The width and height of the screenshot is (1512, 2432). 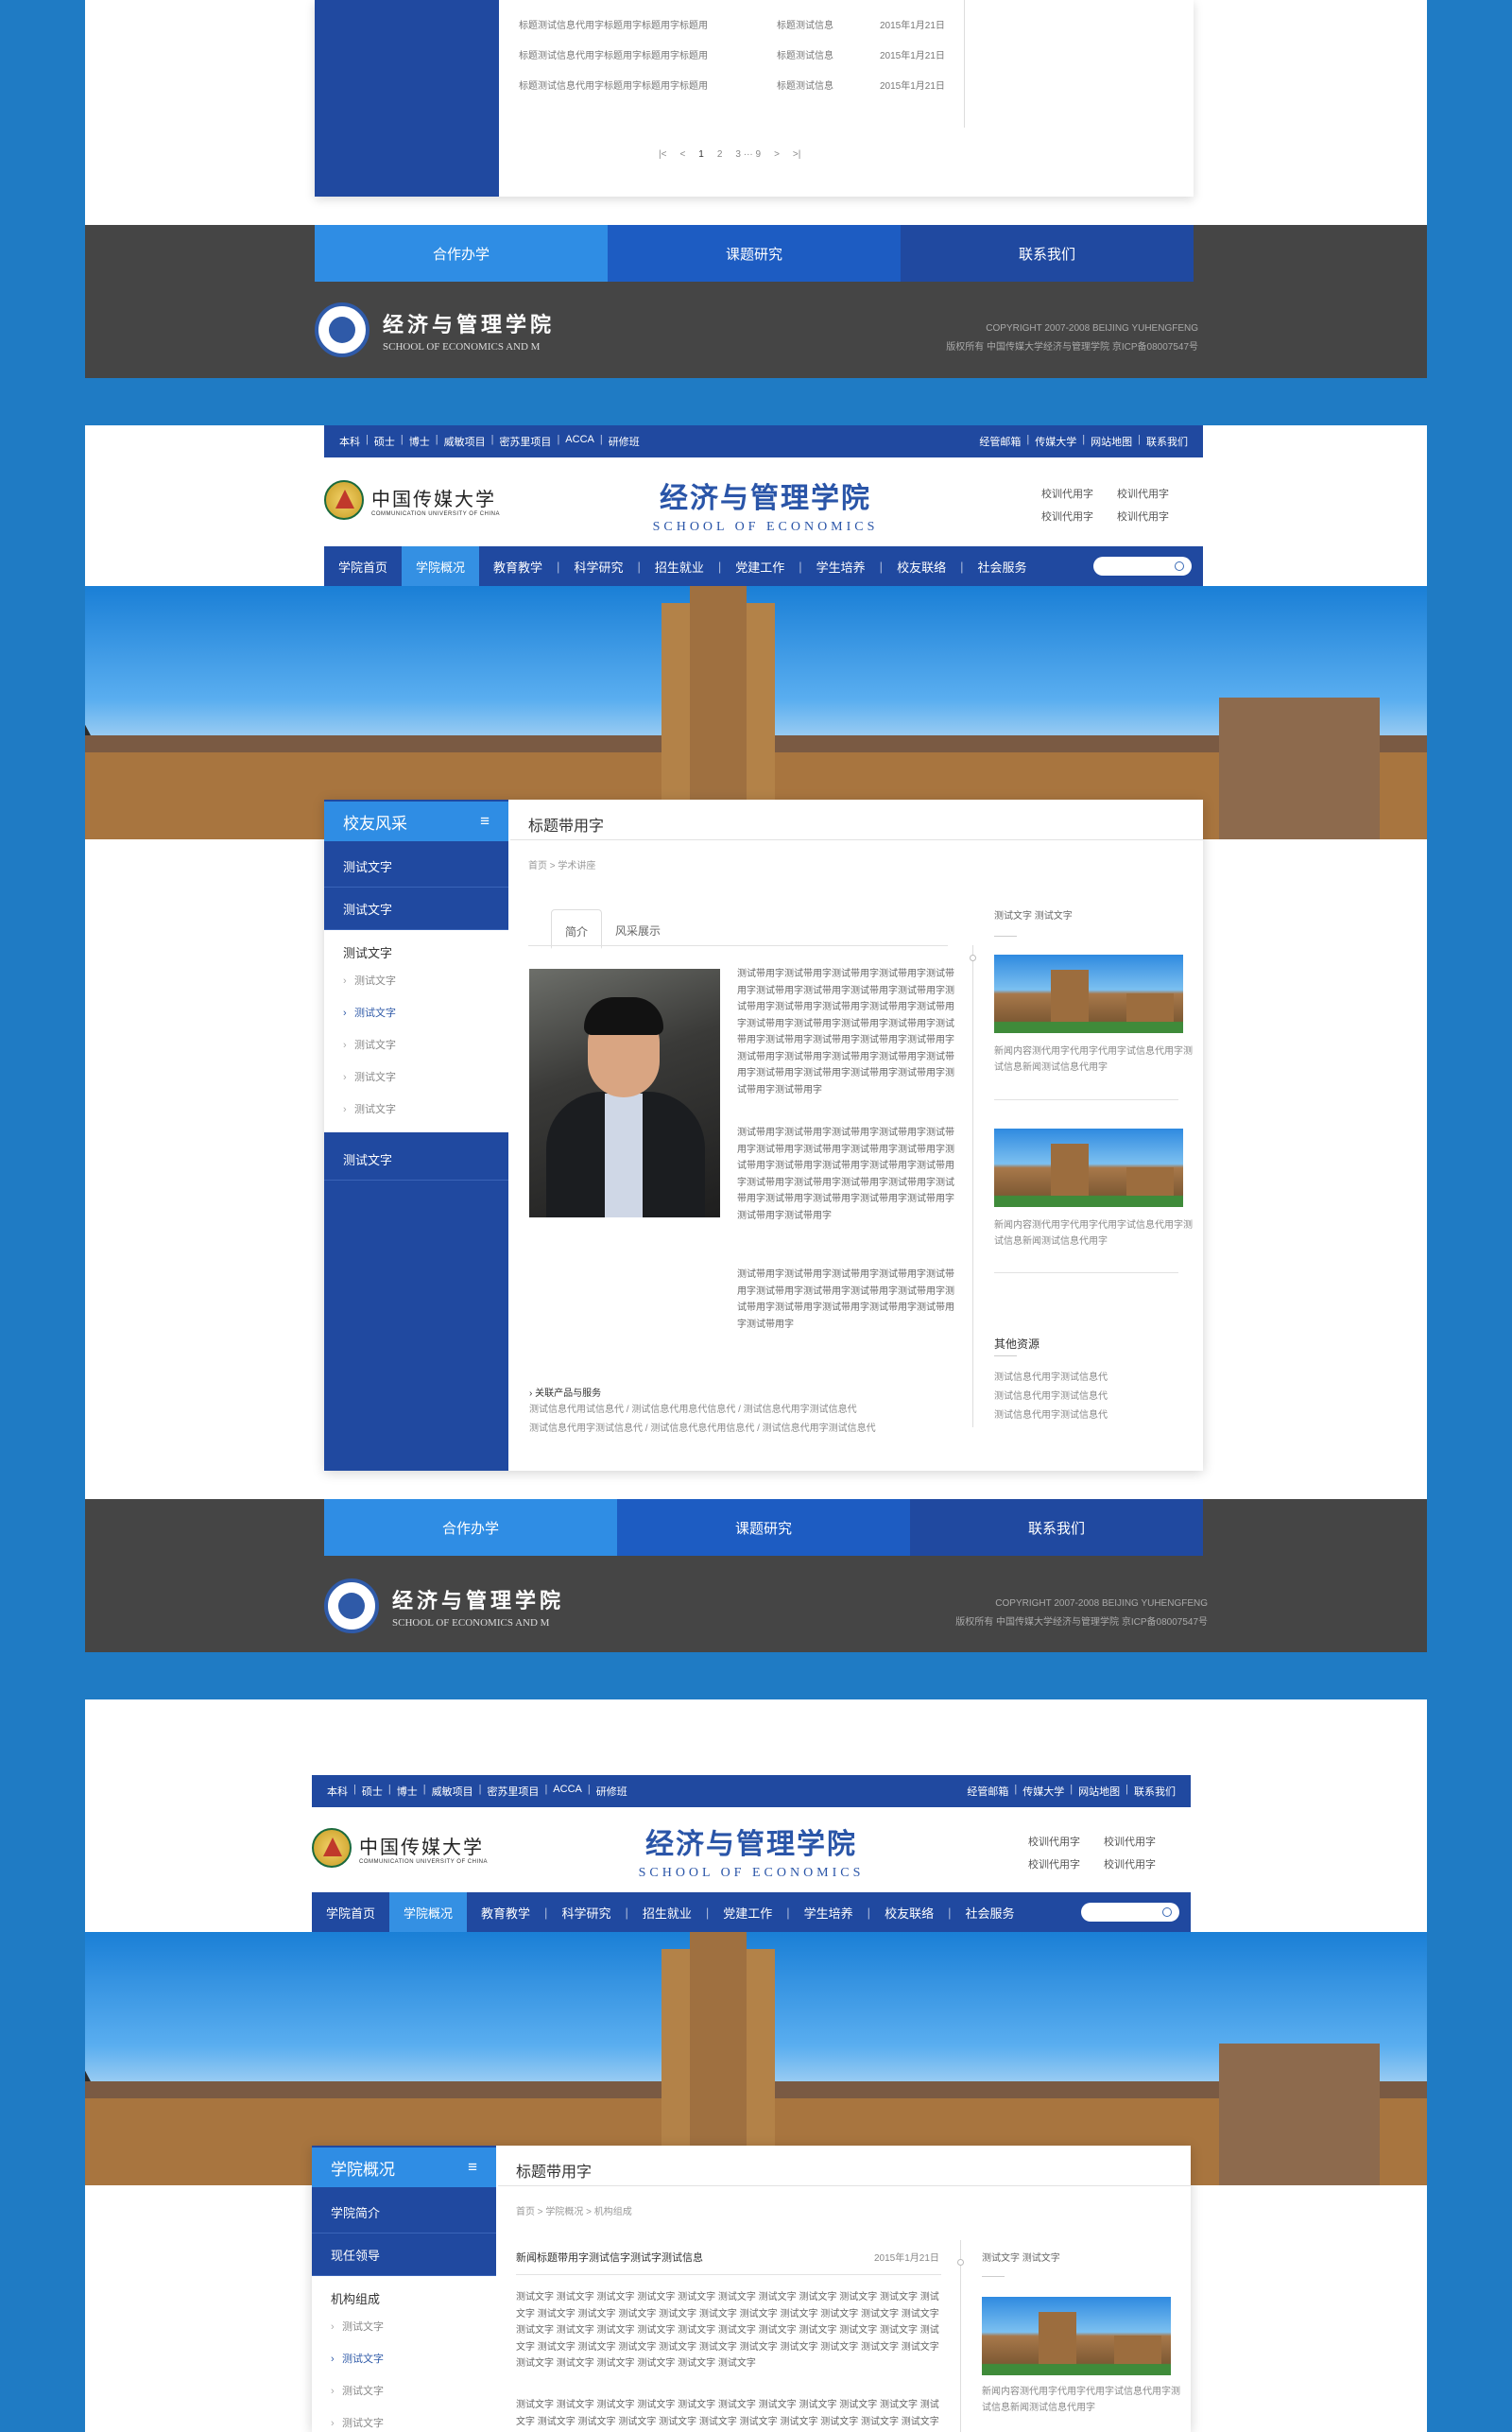 What do you see at coordinates (404, 2255) in the screenshot?
I see `sidebar-item: 现任领导` at bounding box center [404, 2255].